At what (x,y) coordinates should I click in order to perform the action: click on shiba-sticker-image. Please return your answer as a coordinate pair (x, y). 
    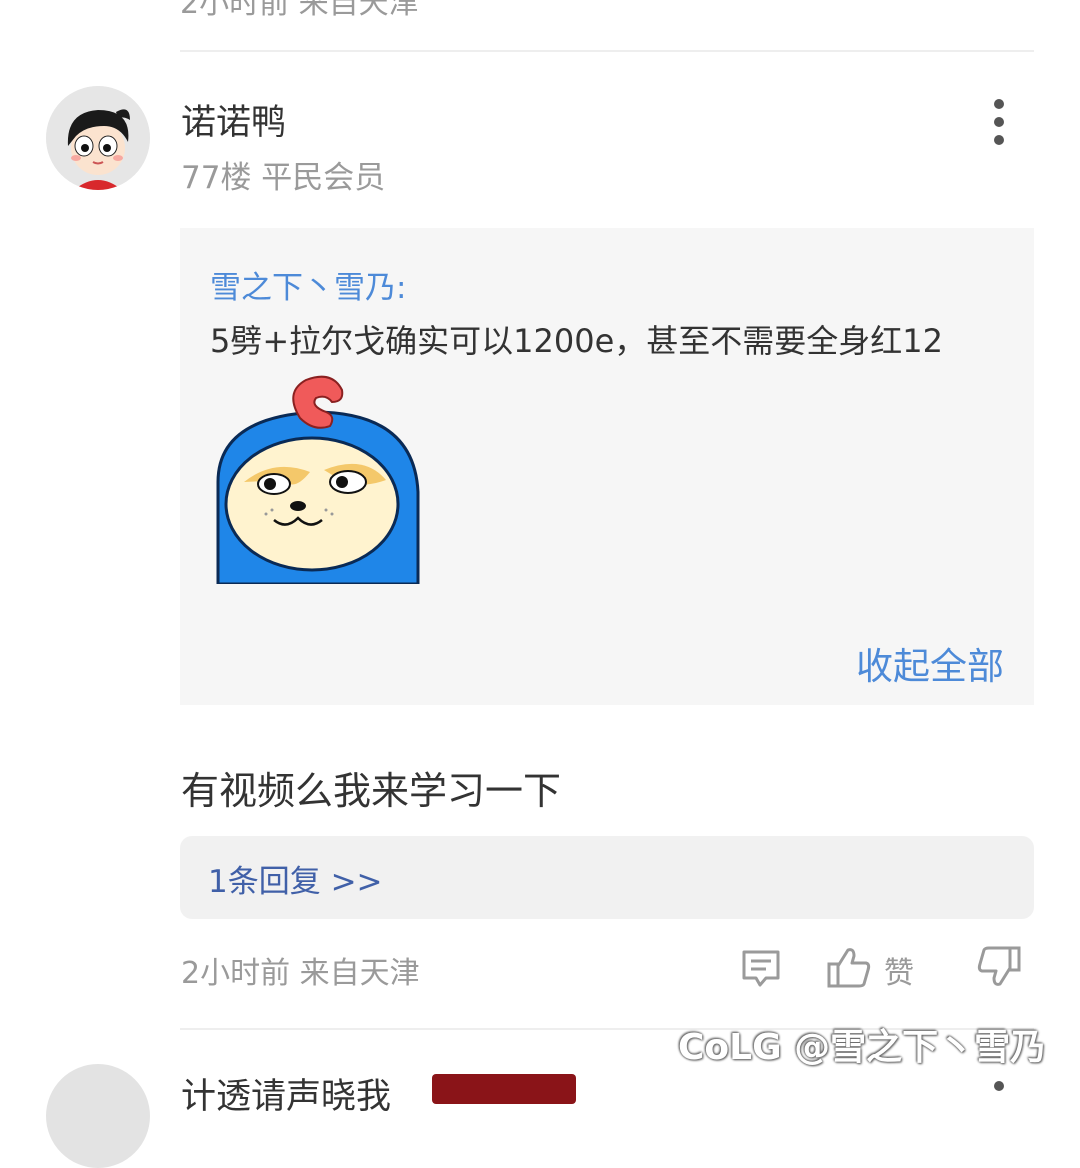
    Looking at the image, I should click on (318, 479).